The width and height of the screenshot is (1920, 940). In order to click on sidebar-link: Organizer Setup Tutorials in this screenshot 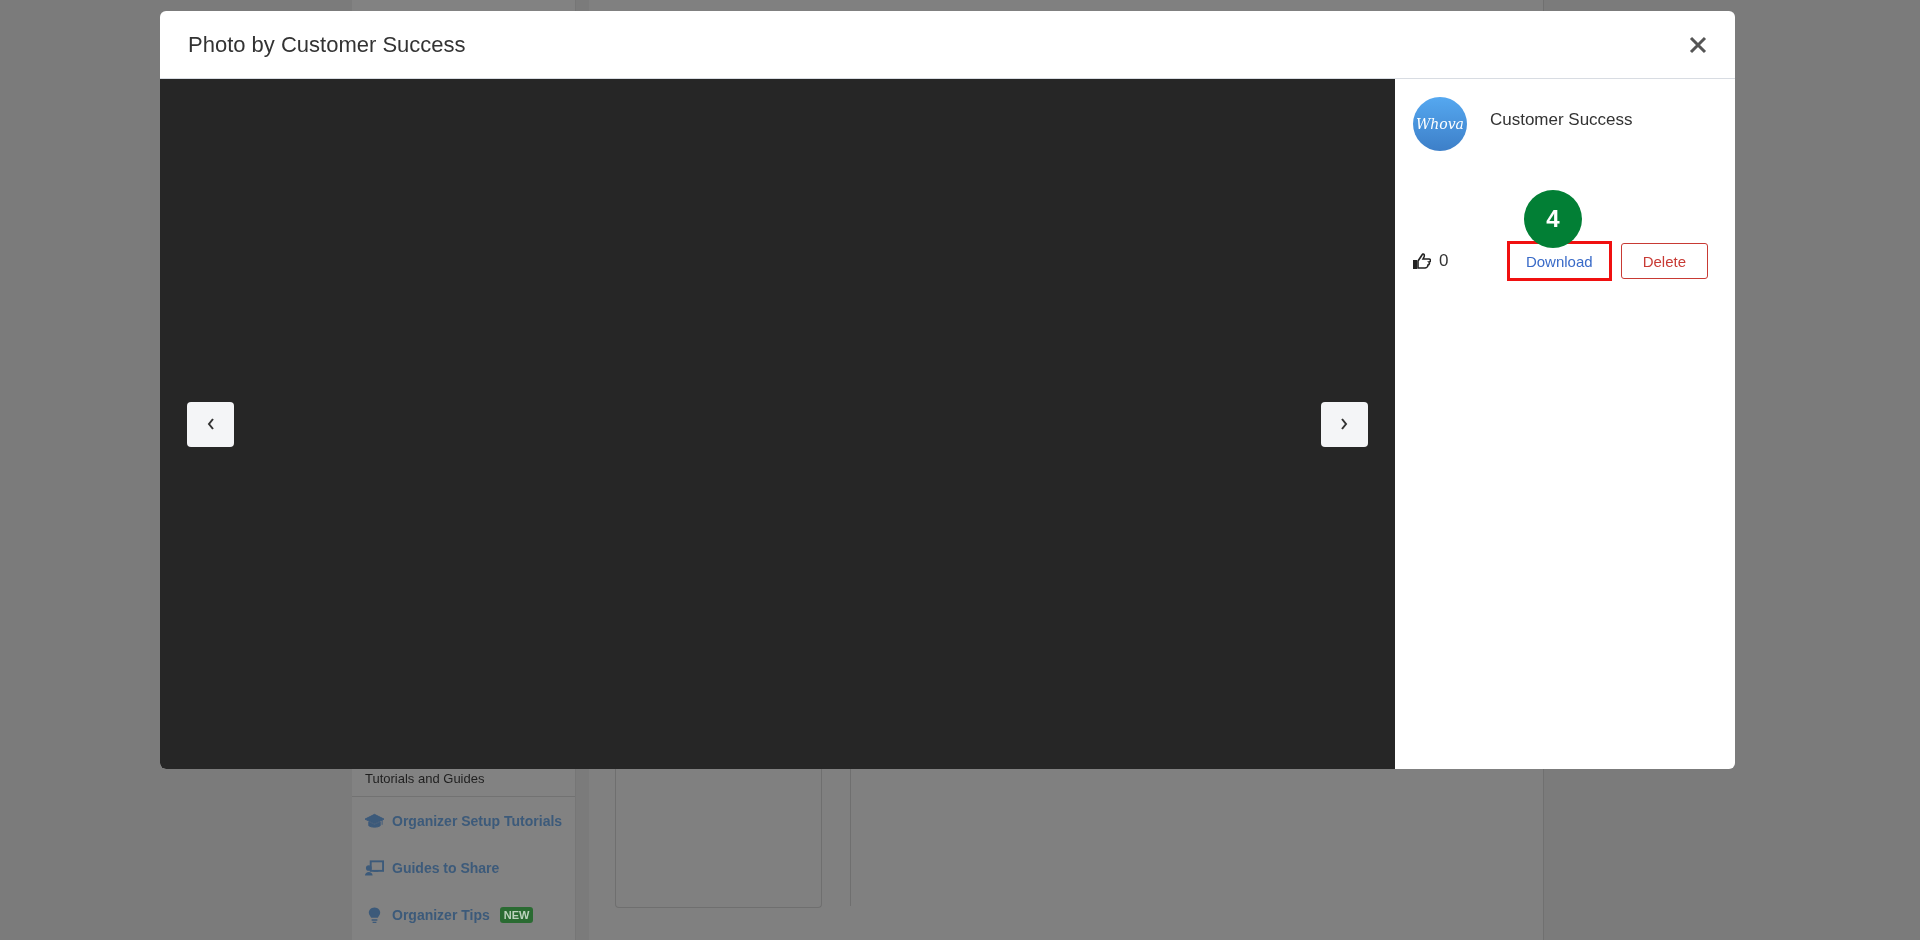, I will do `click(477, 820)`.